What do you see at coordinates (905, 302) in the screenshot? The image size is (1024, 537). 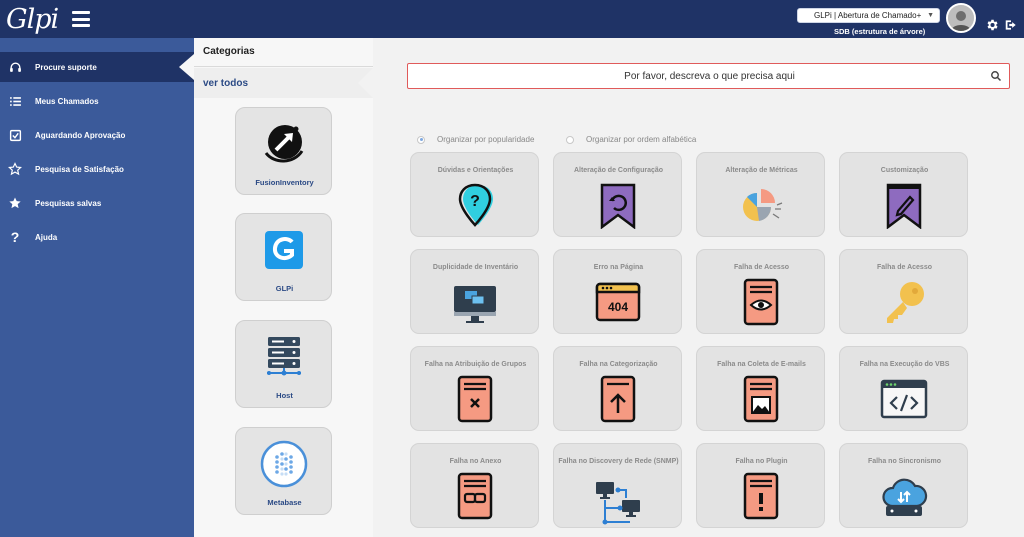 I see `key-icon` at bounding box center [905, 302].